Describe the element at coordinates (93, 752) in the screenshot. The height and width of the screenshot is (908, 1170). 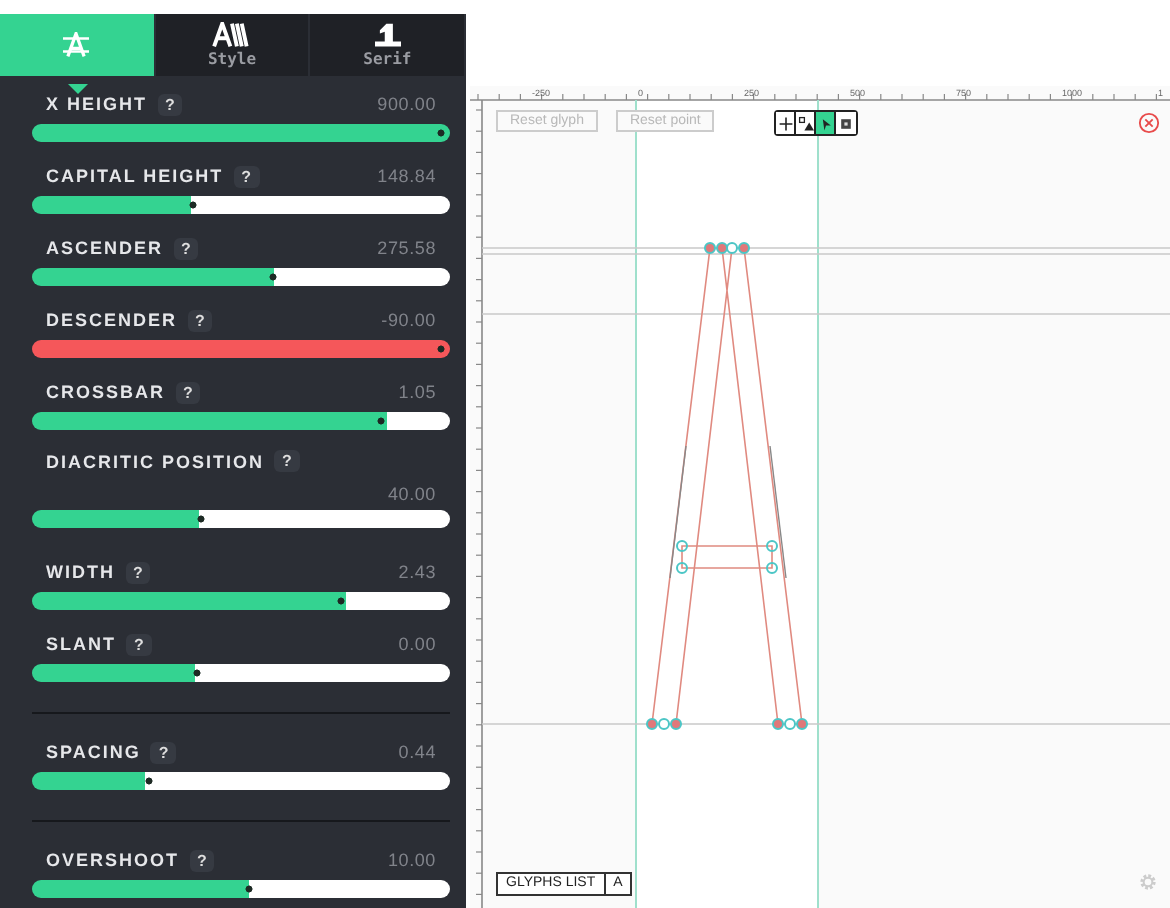
I see `slider-label: SPACING` at that location.